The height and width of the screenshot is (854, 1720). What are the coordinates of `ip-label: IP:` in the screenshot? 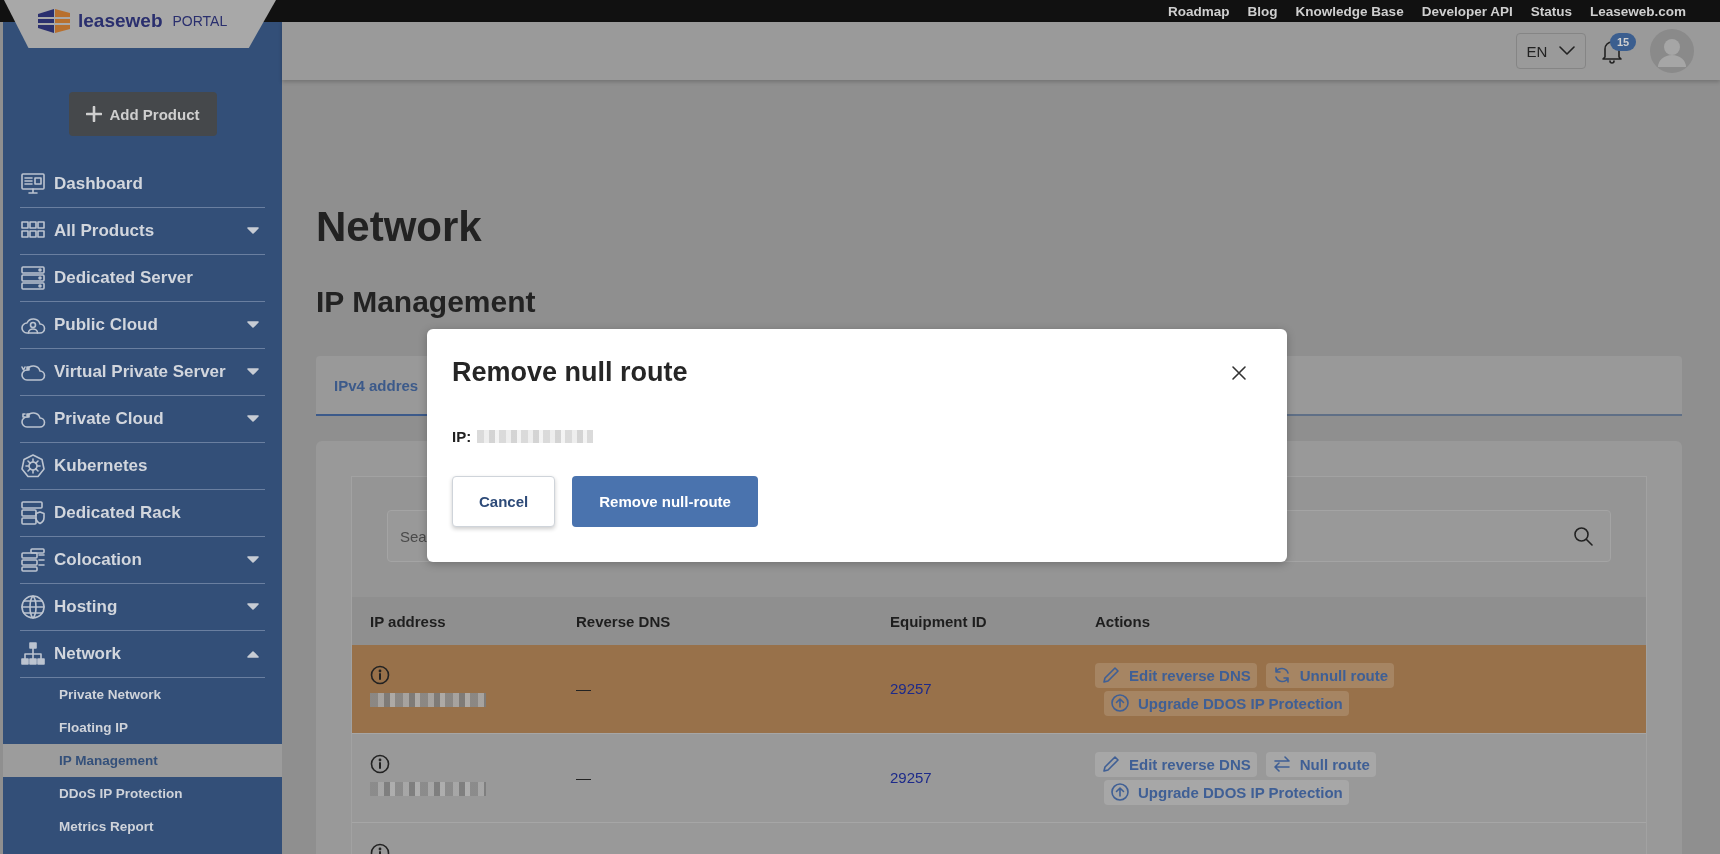 It's located at (462, 436).